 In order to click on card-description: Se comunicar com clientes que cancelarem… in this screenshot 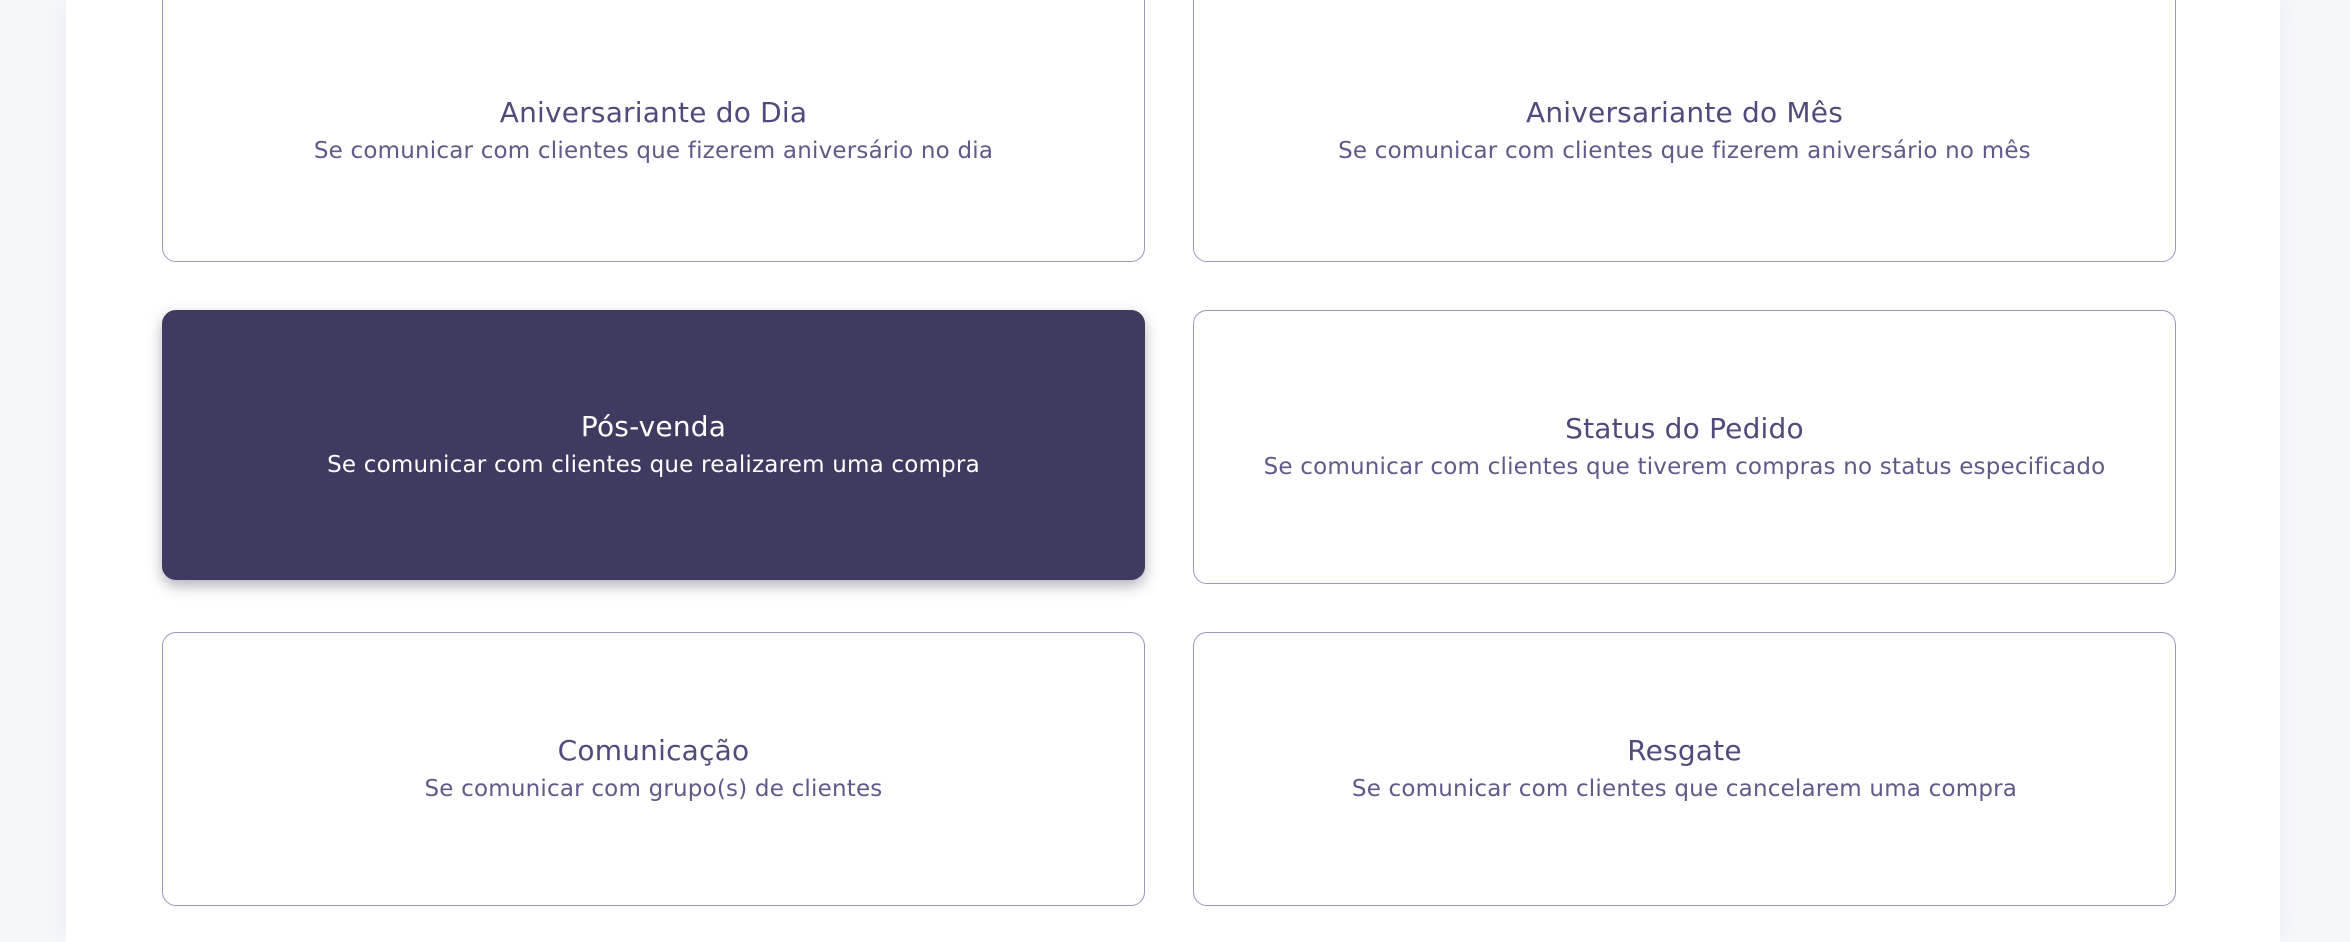, I will do `click(1684, 789)`.